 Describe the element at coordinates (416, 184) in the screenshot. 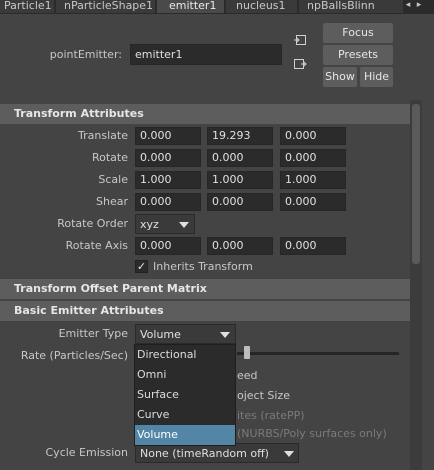

I see `scrollbar-thumb` at that location.